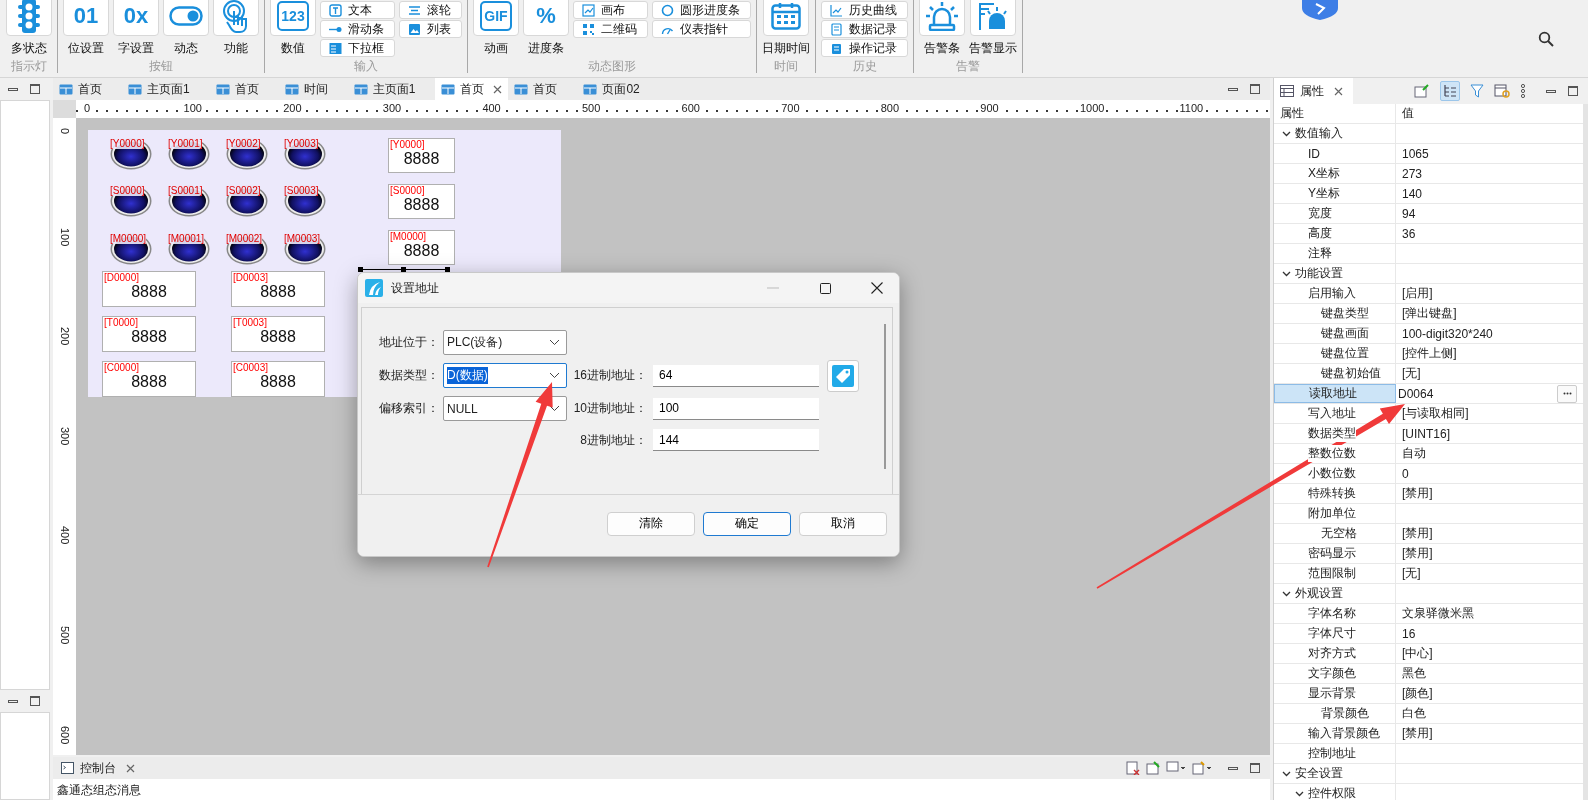 Image resolution: width=1588 pixels, height=800 pixels. What do you see at coordinates (357, 29) in the screenshot?
I see `ribbon-tool-button: 滑动条` at bounding box center [357, 29].